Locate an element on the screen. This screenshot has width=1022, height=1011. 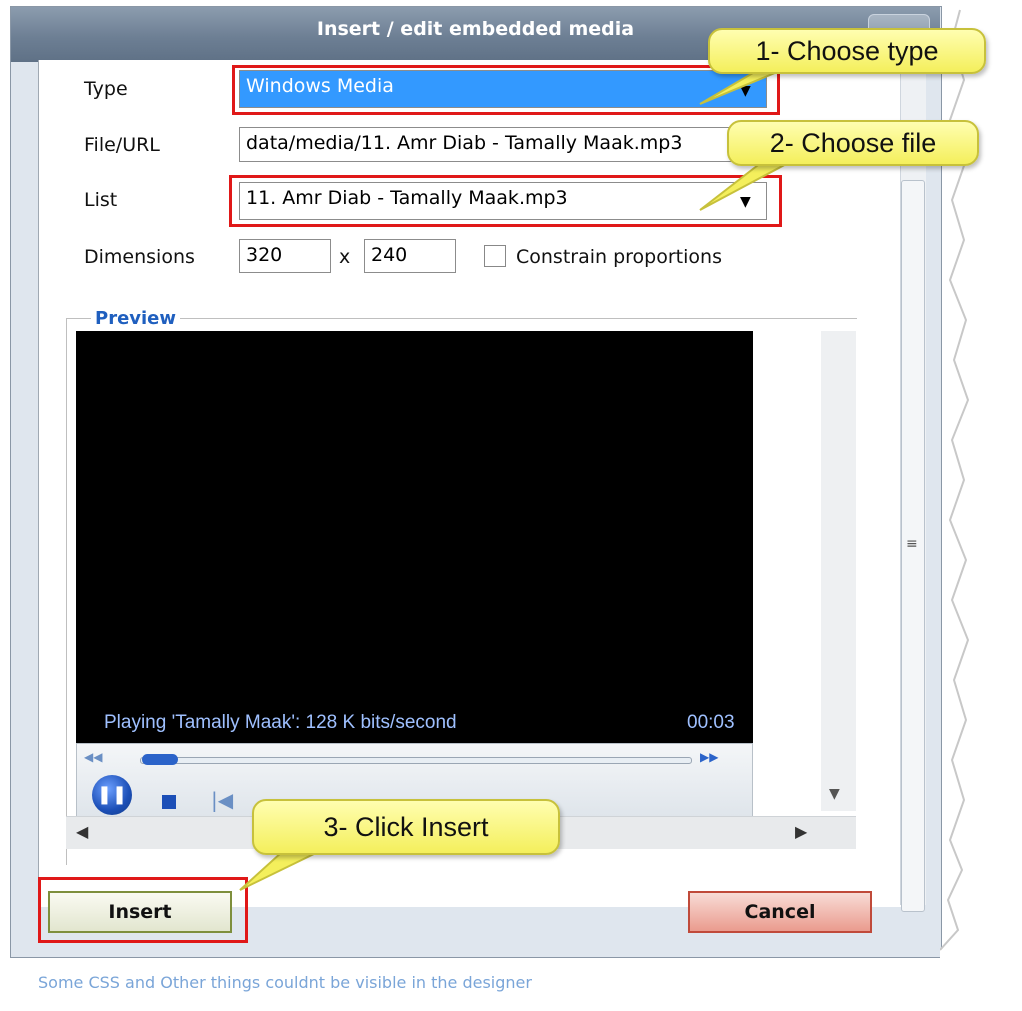
callout-choose-file: 2- Choose file is located at coordinates (853, 143).